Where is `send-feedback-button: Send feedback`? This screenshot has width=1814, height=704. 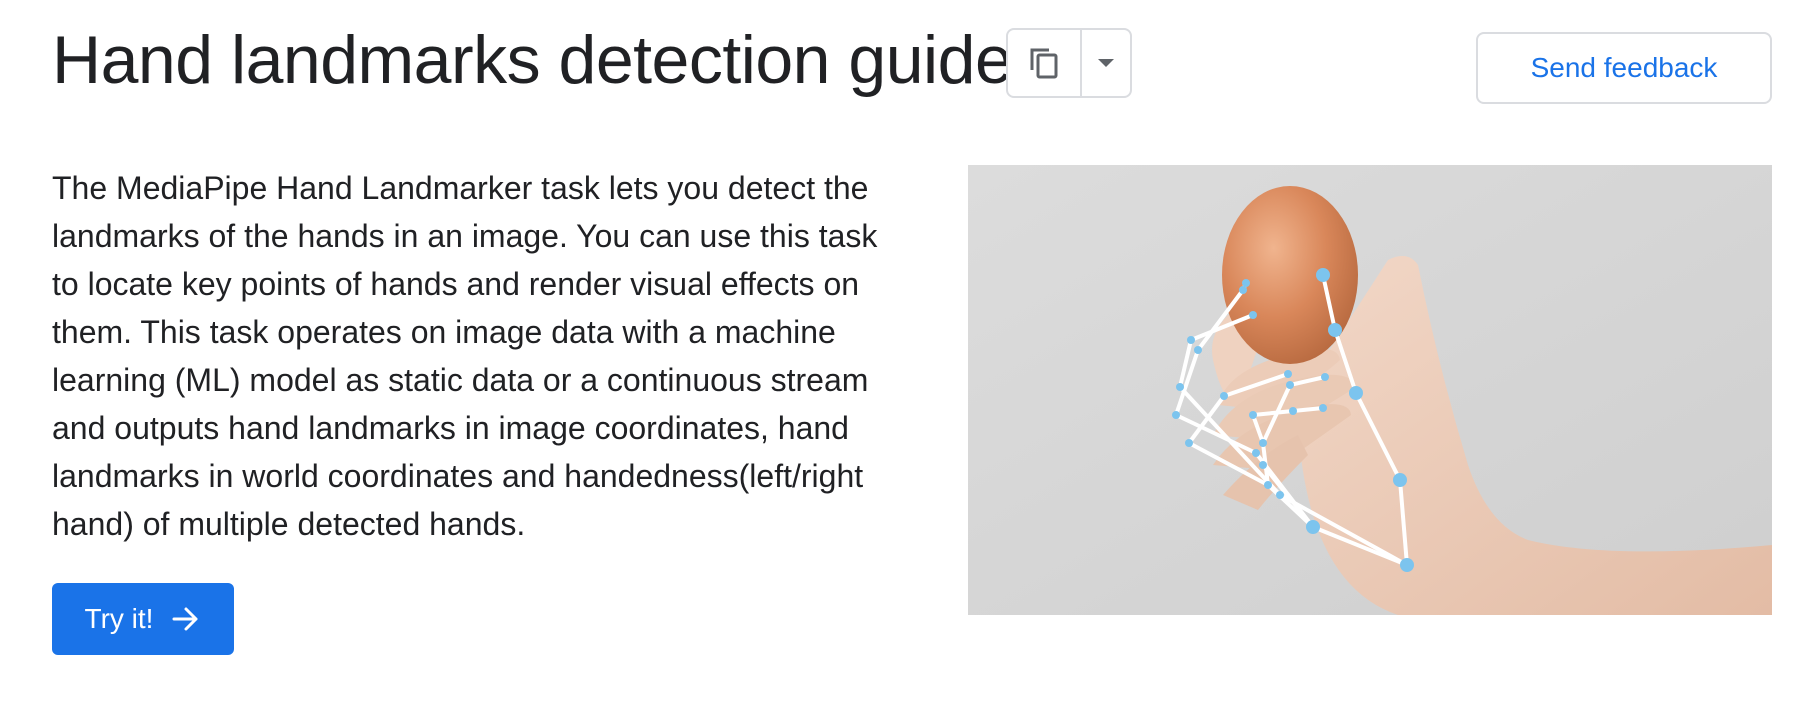
send-feedback-button: Send feedback is located at coordinates (1624, 68).